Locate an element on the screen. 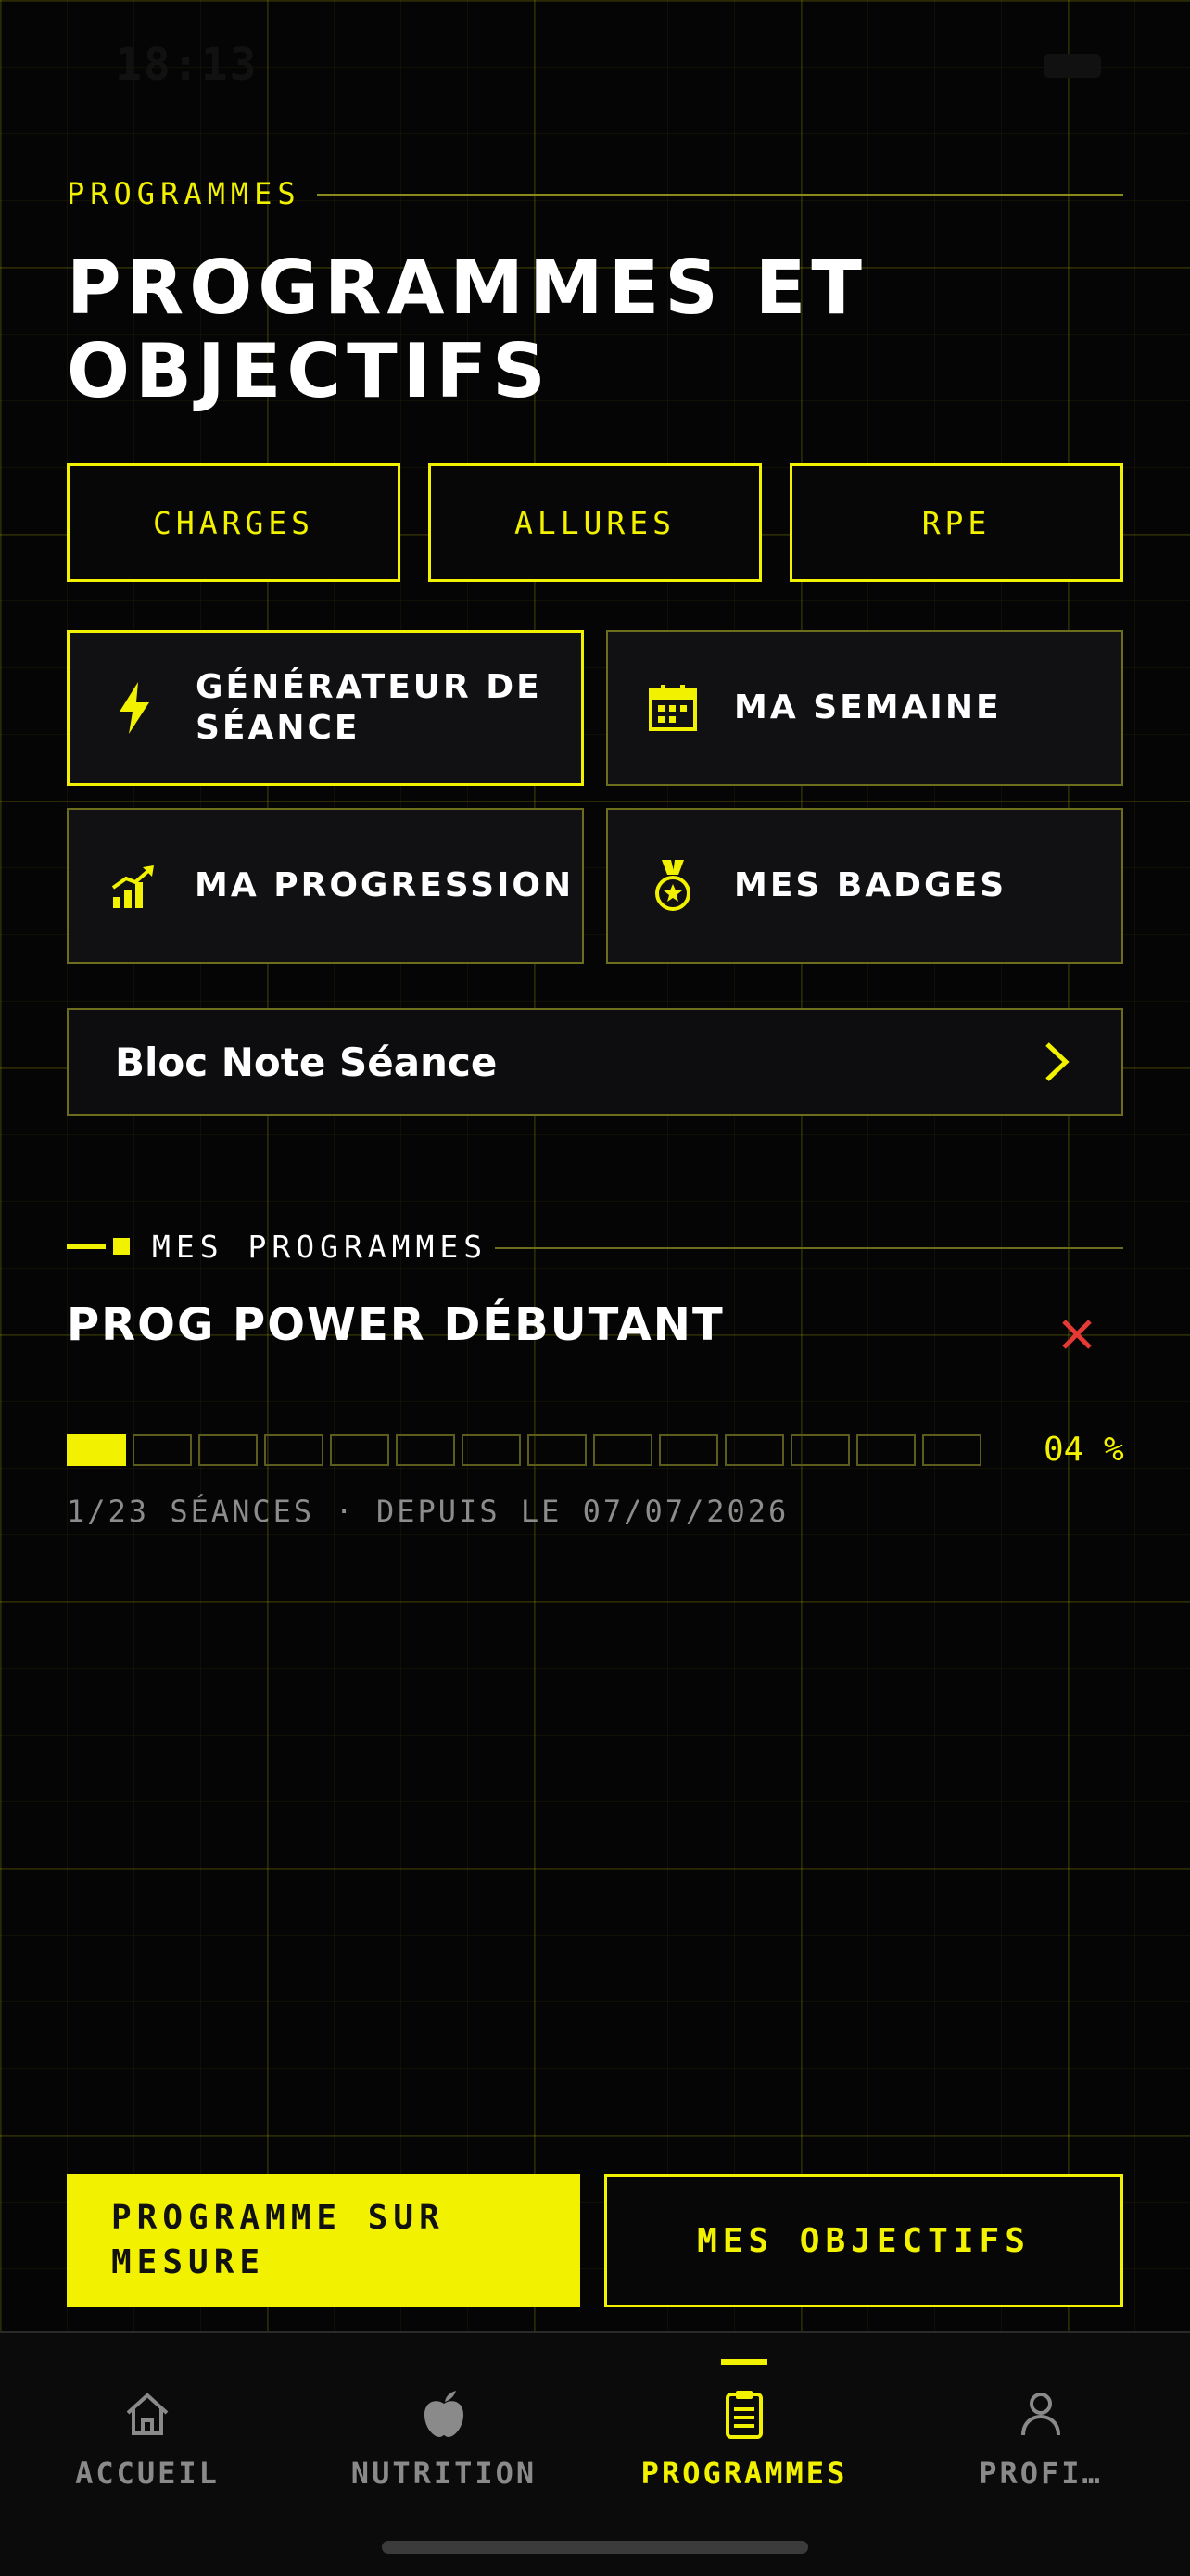 Image resolution: width=1190 pixels, height=2576 pixels. page-eyebrow: PROGRAMMES is located at coordinates (184, 194).